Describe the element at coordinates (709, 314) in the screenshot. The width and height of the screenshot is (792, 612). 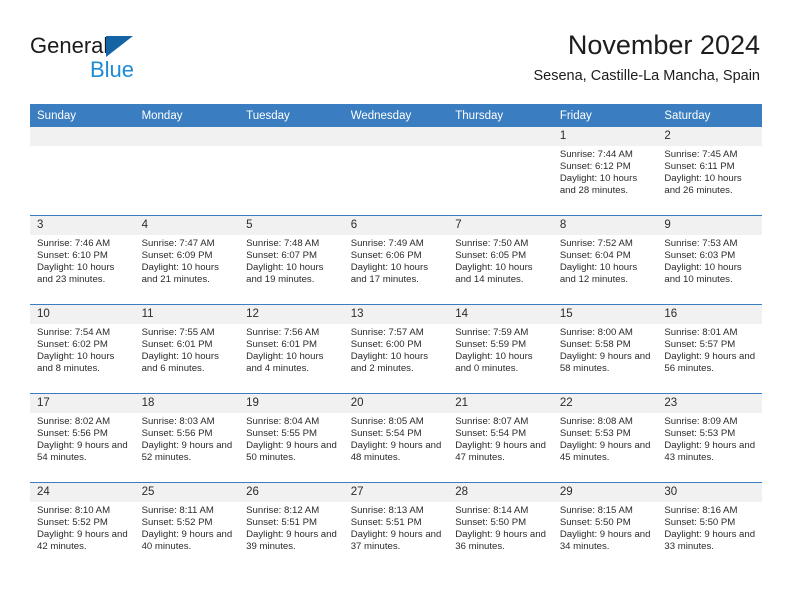
I see `day-number: 16` at that location.